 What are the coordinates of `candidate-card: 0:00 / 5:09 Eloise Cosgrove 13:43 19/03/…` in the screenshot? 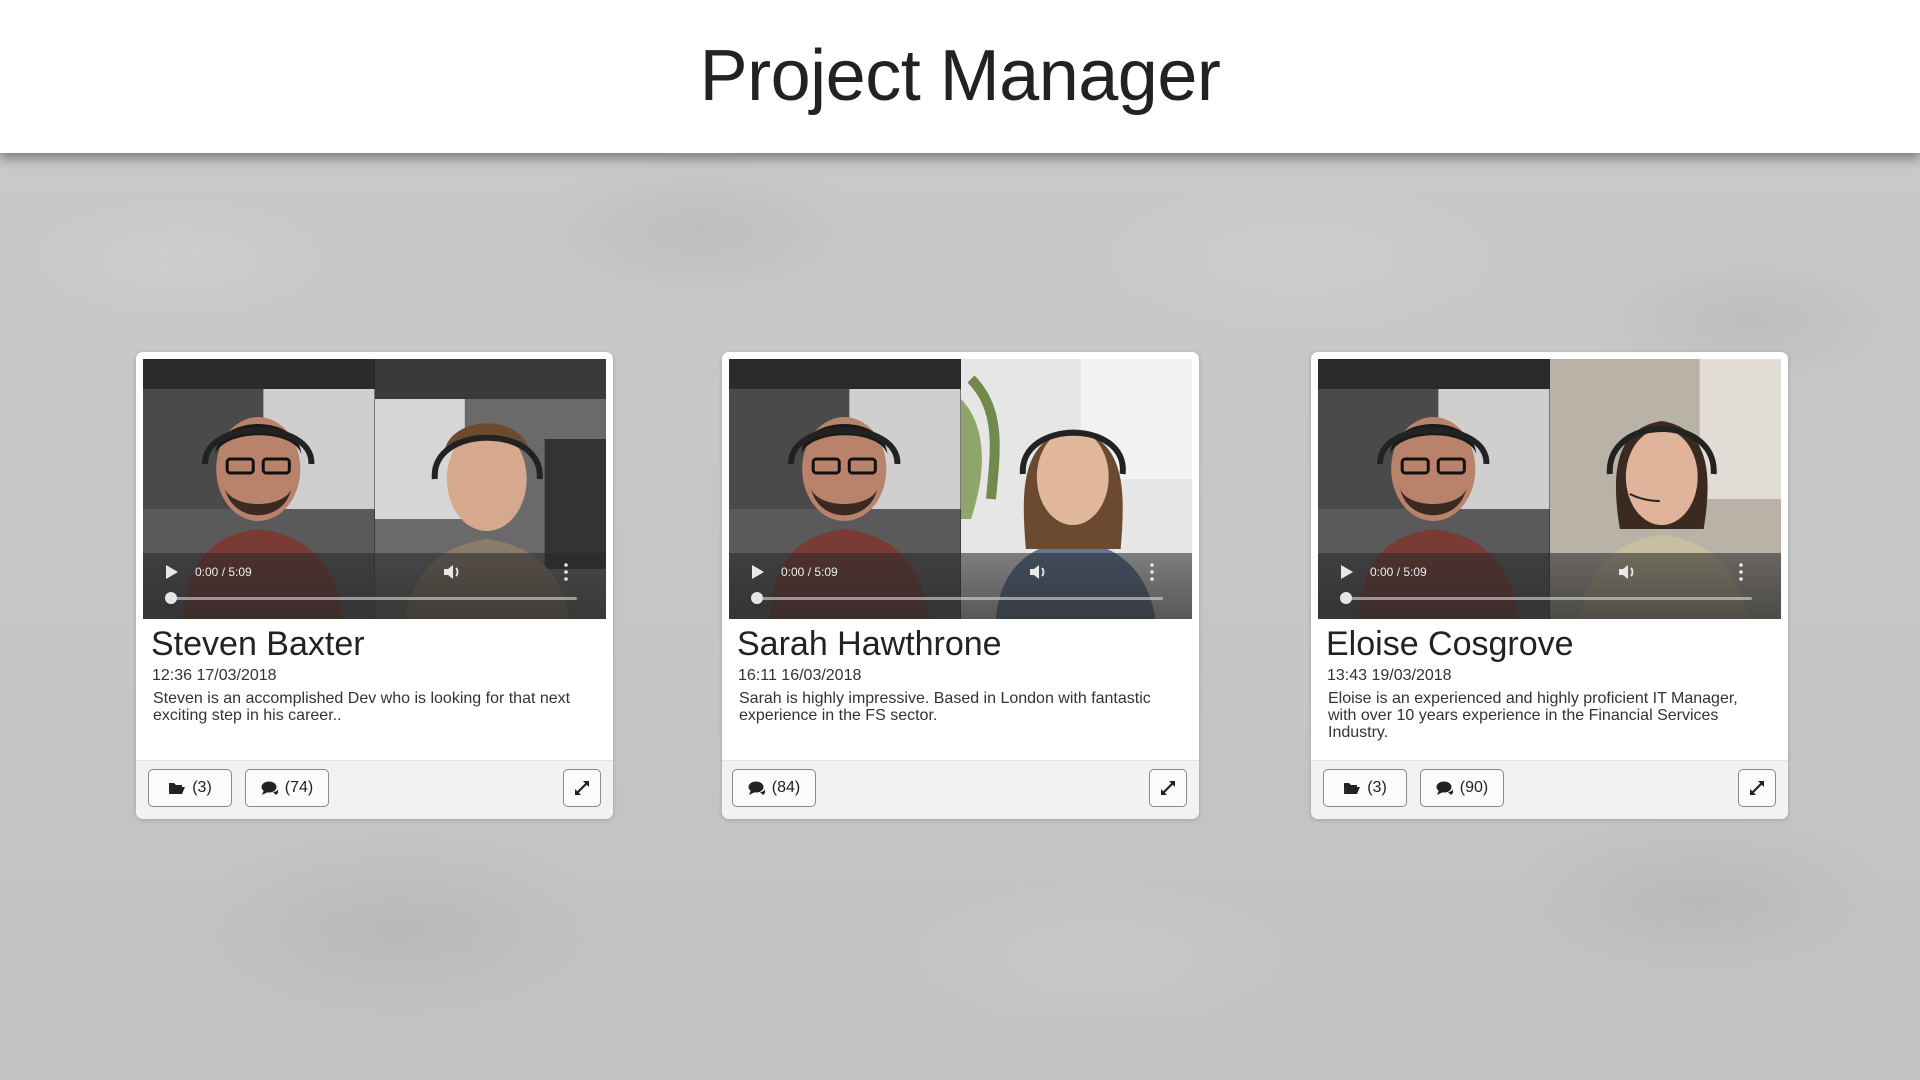 It's located at (1549, 585).